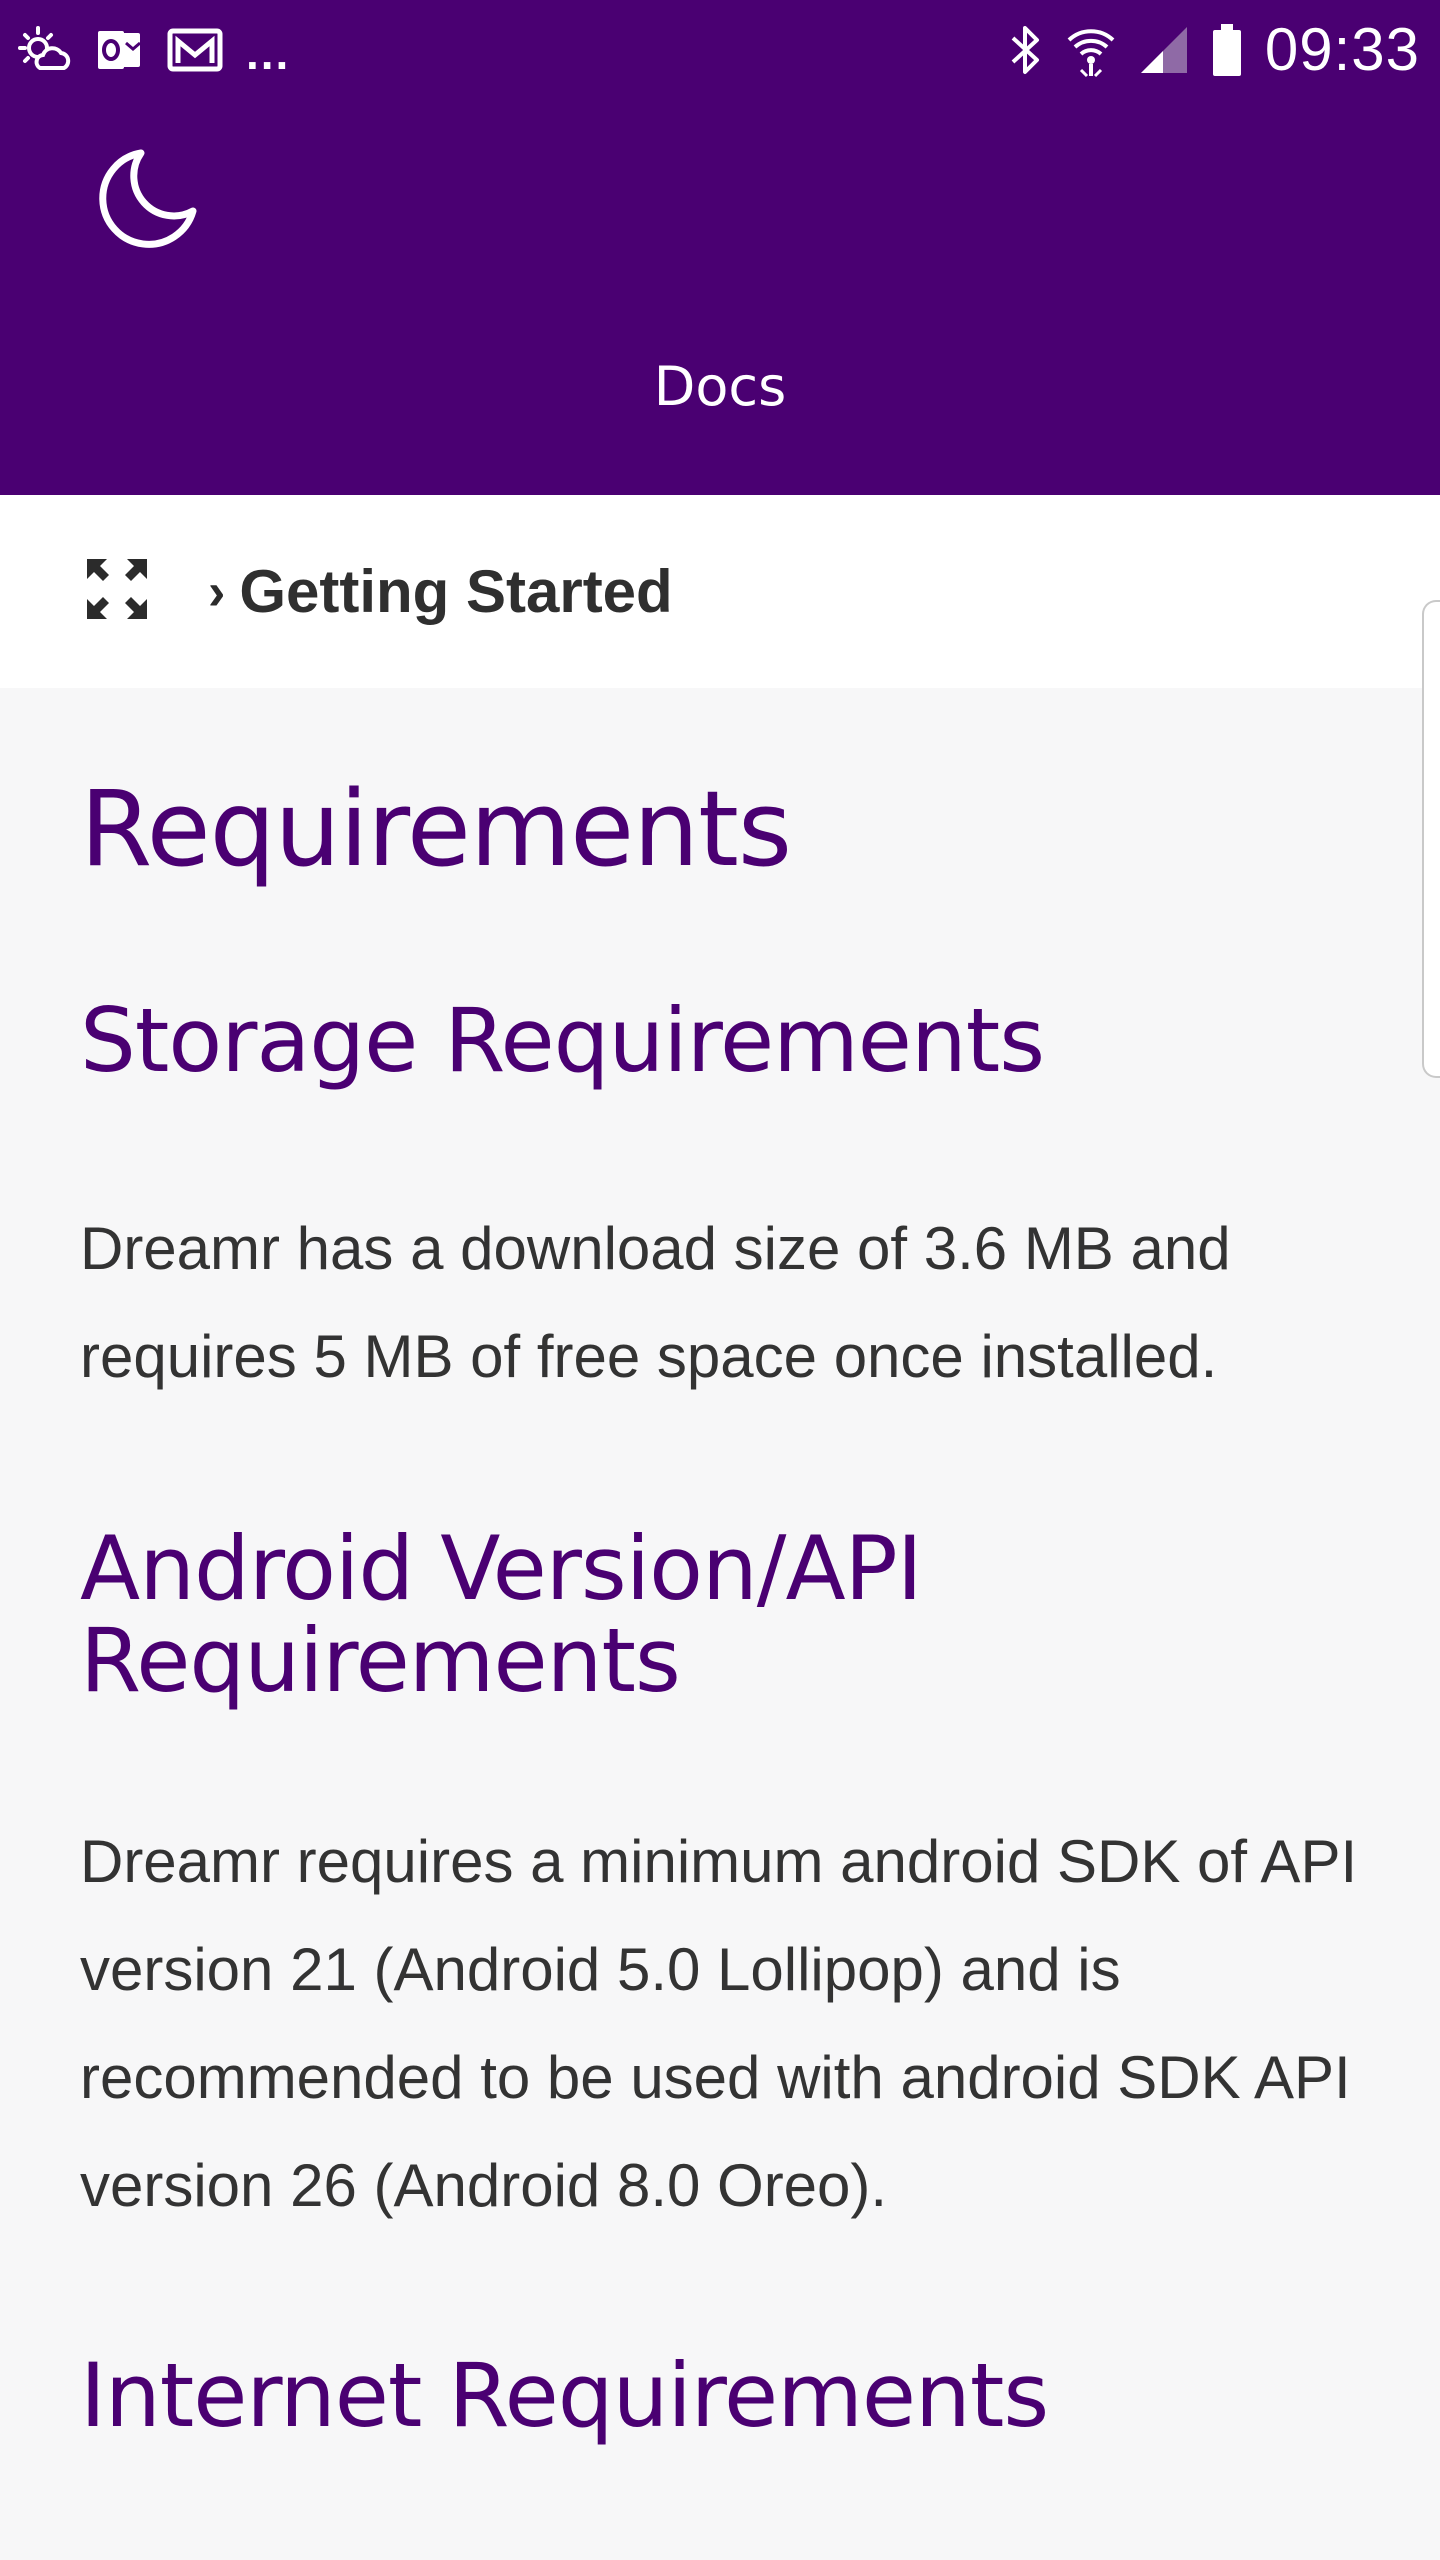  Describe the element at coordinates (119, 50) in the screenshot. I see `outlook-icon` at that location.